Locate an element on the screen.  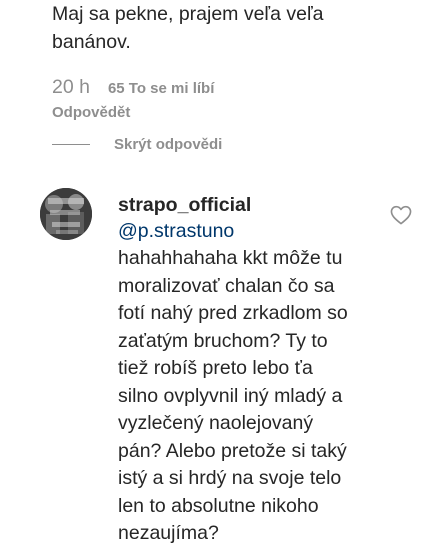
reply-mention-link: @p.strastuno is located at coordinates (253, 231).